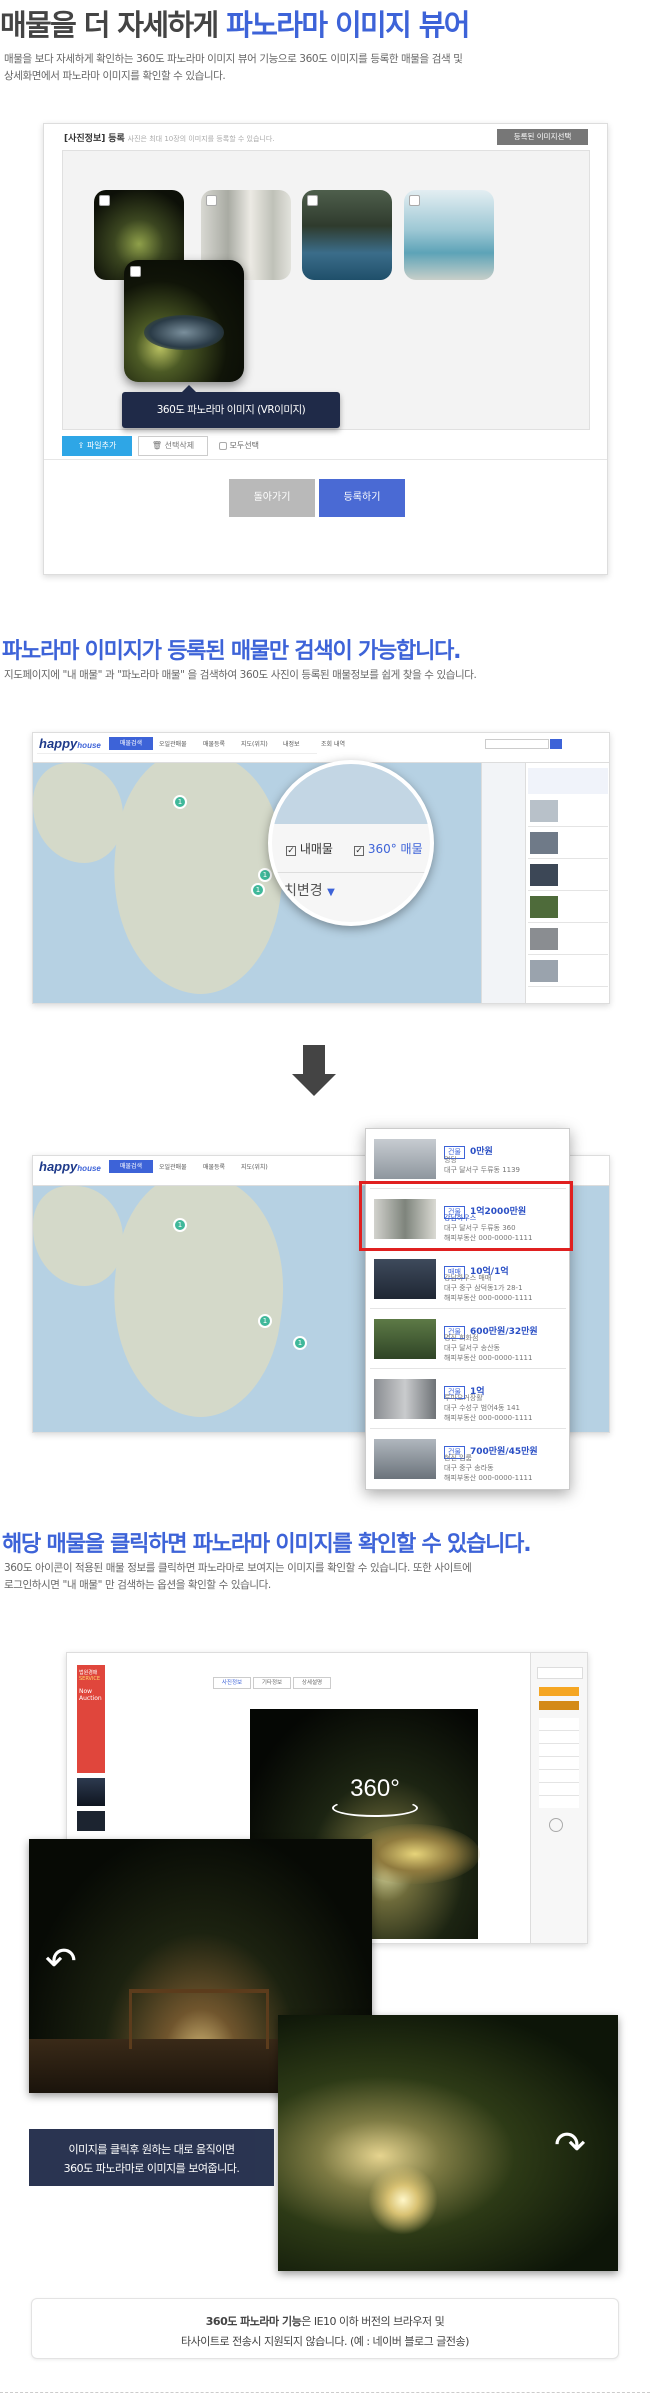 The image size is (650, 2396). Describe the element at coordinates (503, 883) in the screenshot. I see `map-sidebar` at that location.